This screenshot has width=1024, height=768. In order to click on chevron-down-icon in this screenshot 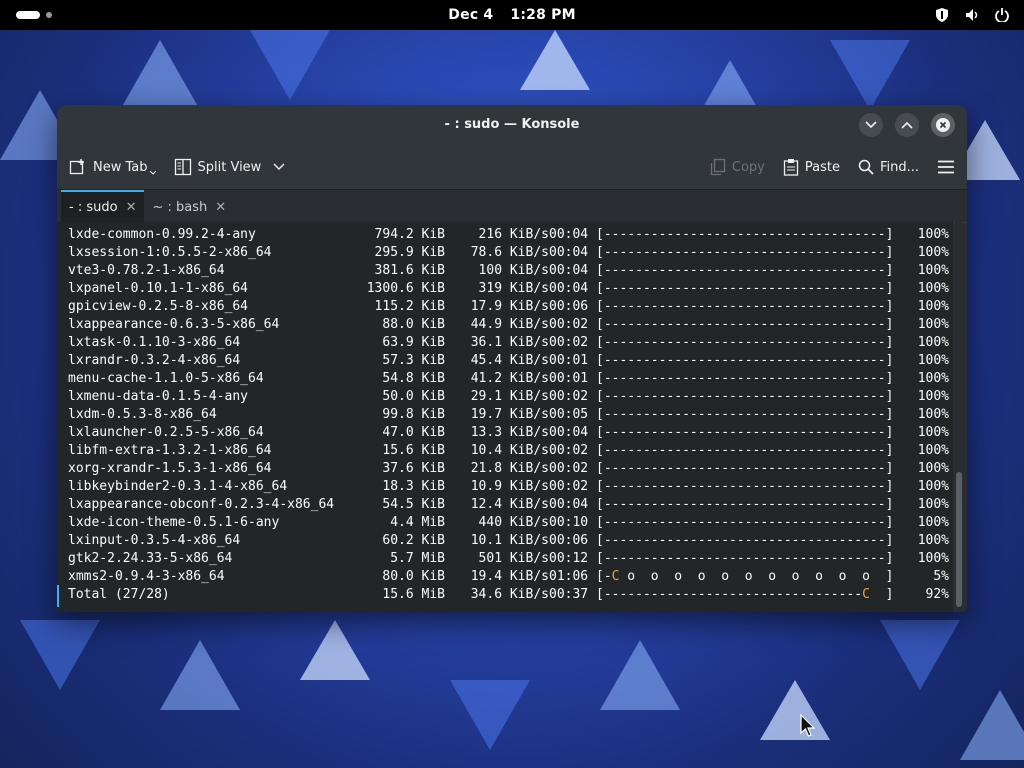, I will do `click(279, 166)`.